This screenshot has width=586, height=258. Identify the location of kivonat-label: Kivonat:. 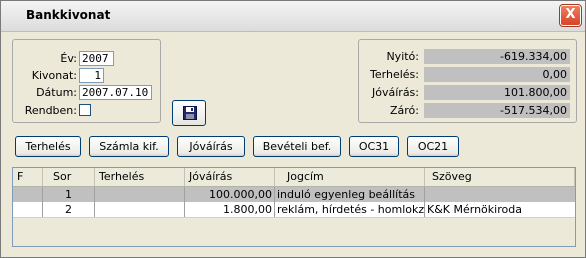
(54, 75).